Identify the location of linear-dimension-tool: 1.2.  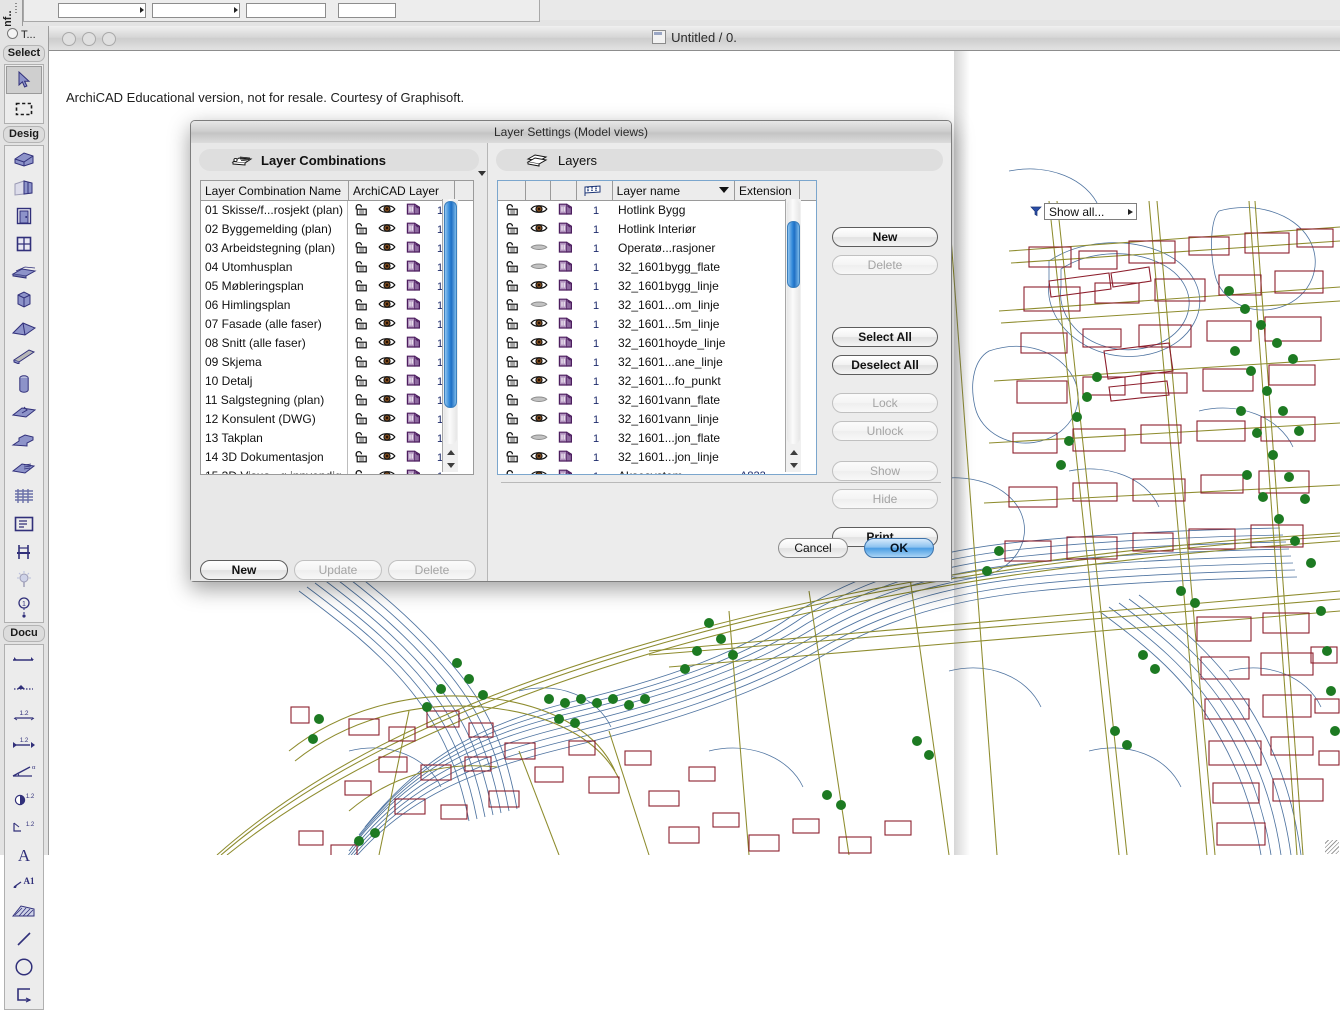
(24, 715).